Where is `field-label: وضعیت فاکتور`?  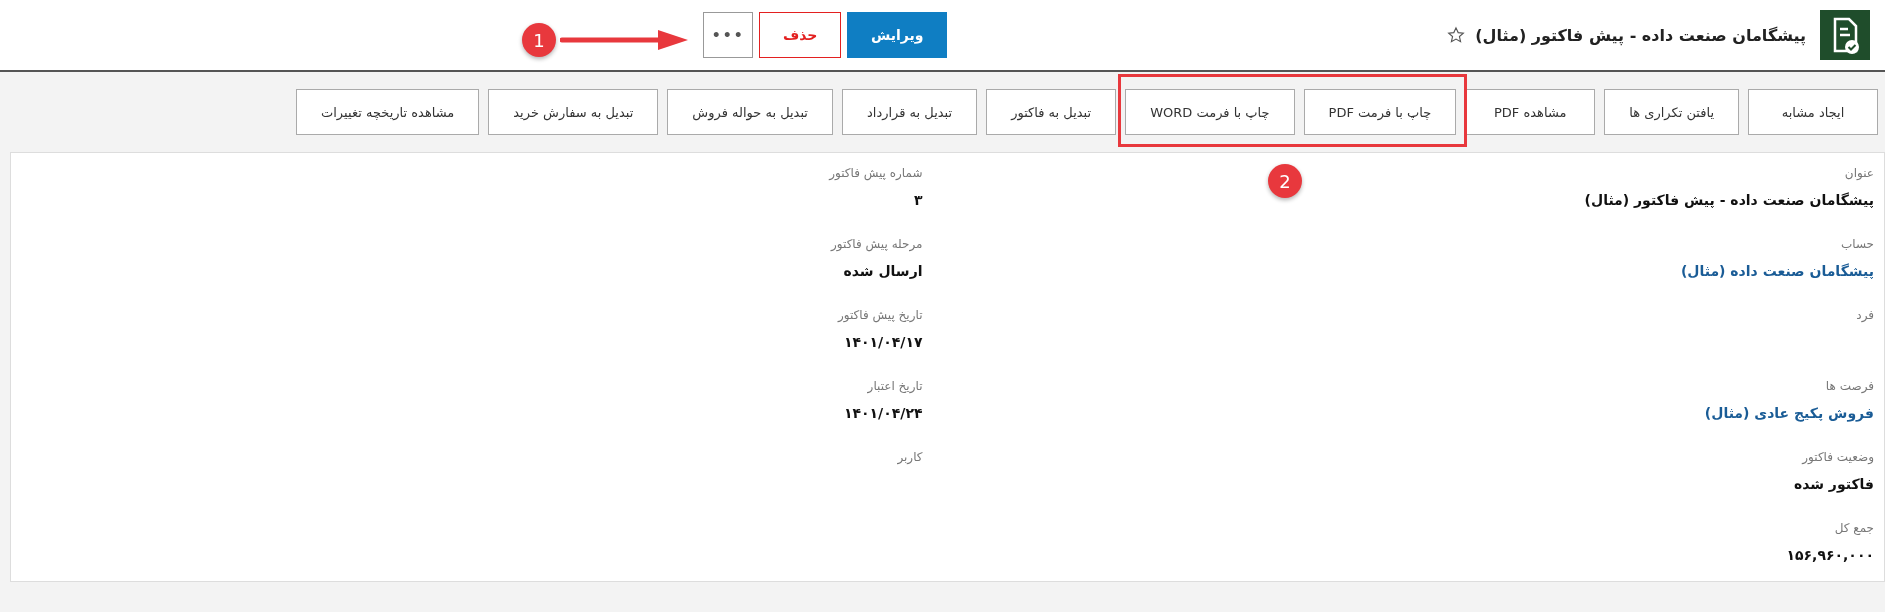
field-label: وضعیت فاکتور is located at coordinates (1838, 457).